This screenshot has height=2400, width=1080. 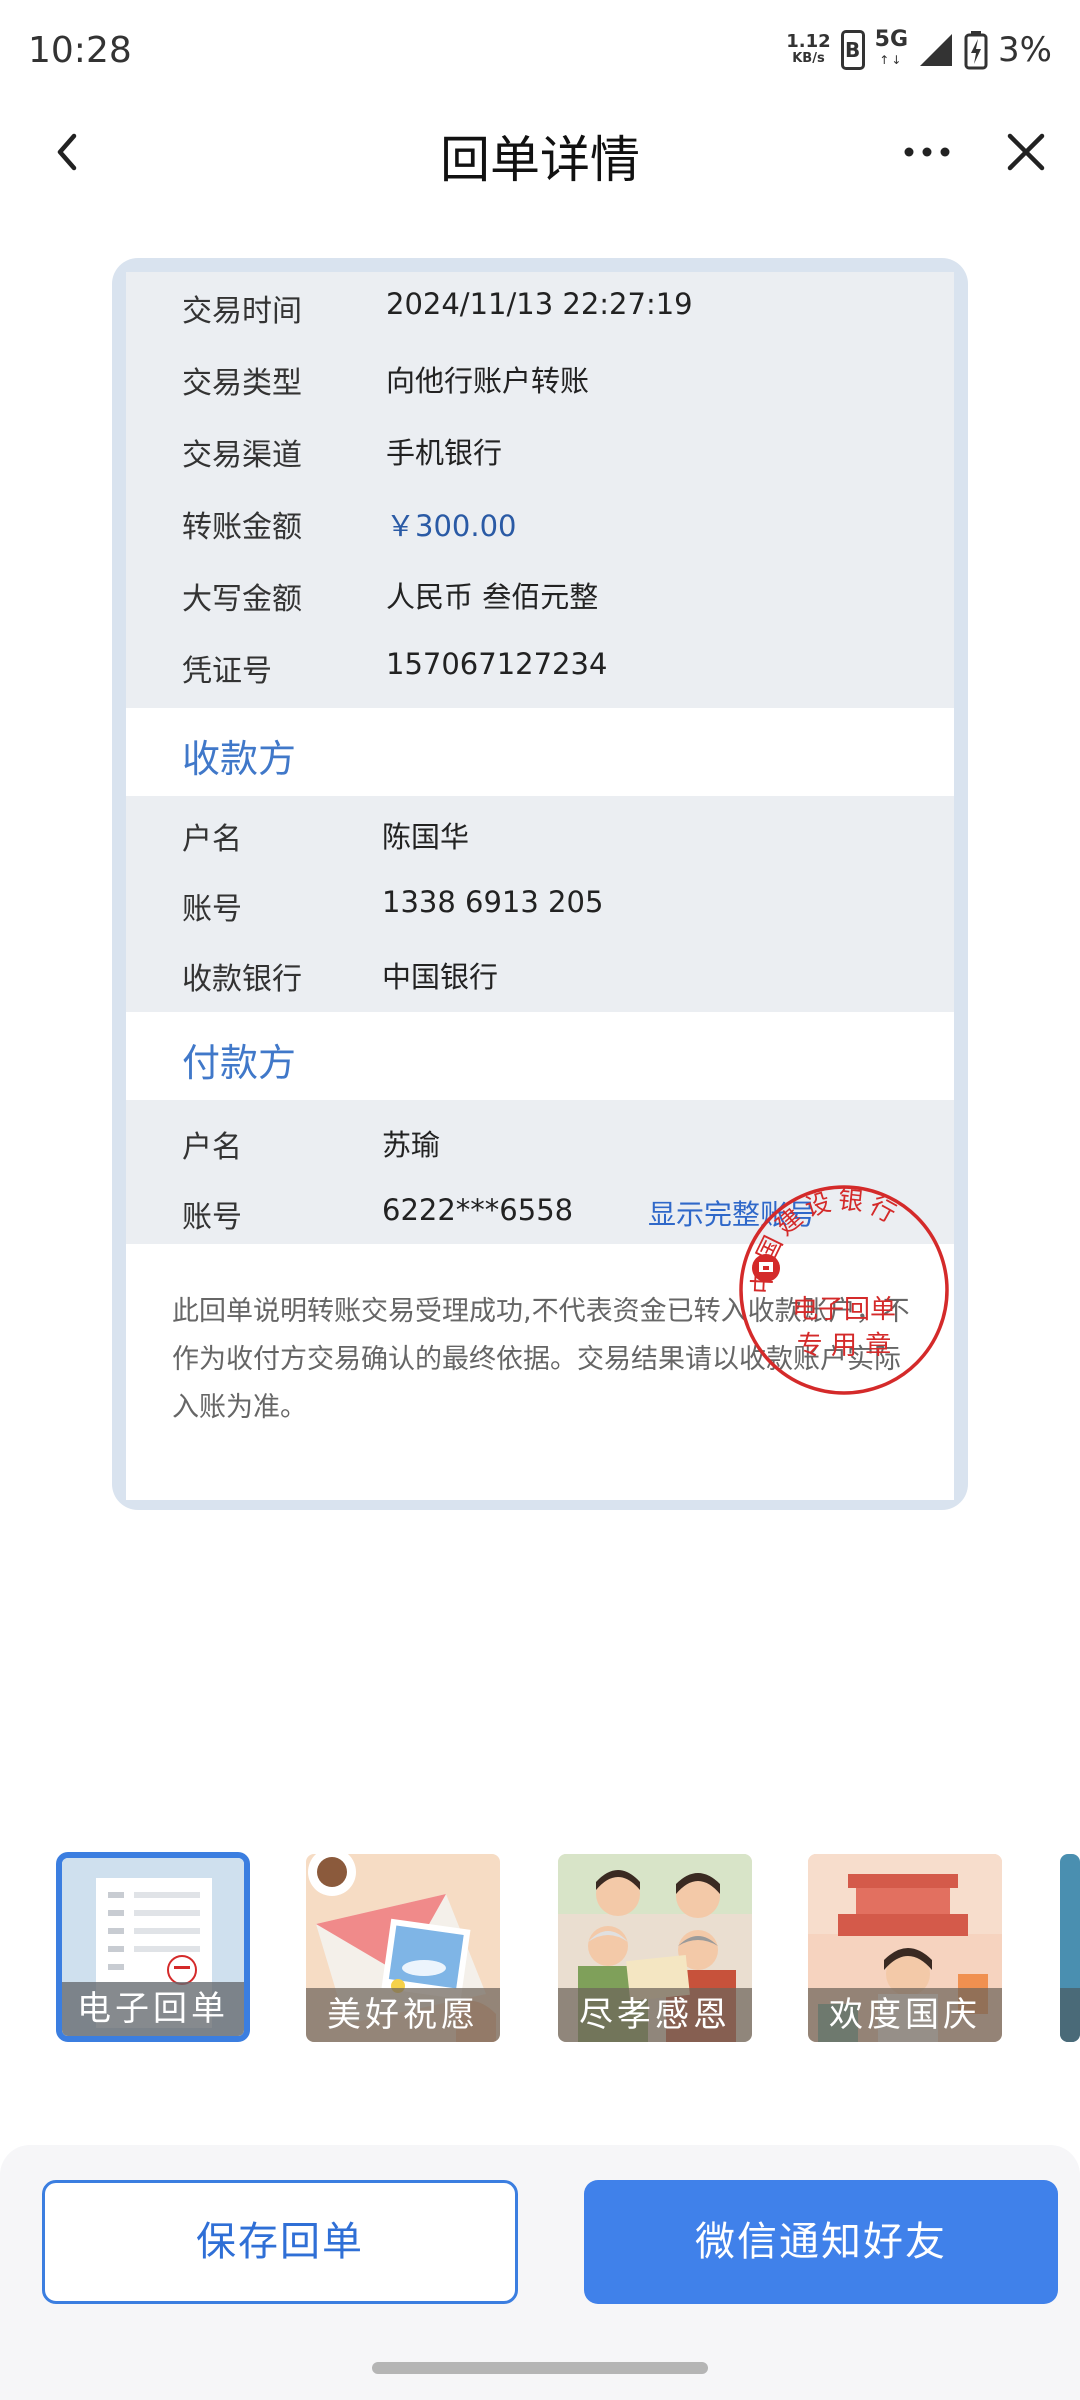 I want to click on network-type: 5G, so click(x=891, y=39).